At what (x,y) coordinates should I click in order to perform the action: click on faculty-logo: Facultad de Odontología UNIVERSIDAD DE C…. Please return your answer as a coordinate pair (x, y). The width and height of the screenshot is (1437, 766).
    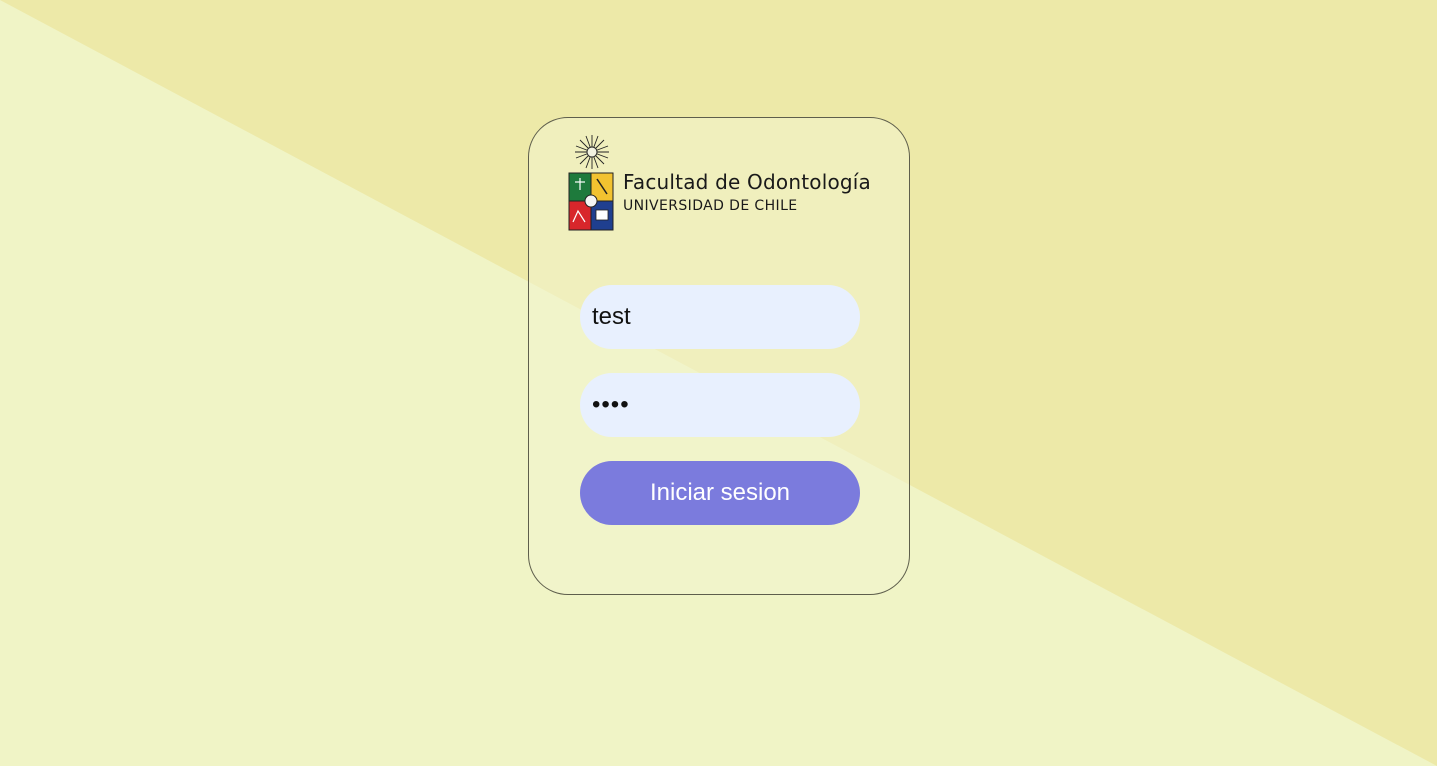
    Looking at the image, I should click on (727, 184).